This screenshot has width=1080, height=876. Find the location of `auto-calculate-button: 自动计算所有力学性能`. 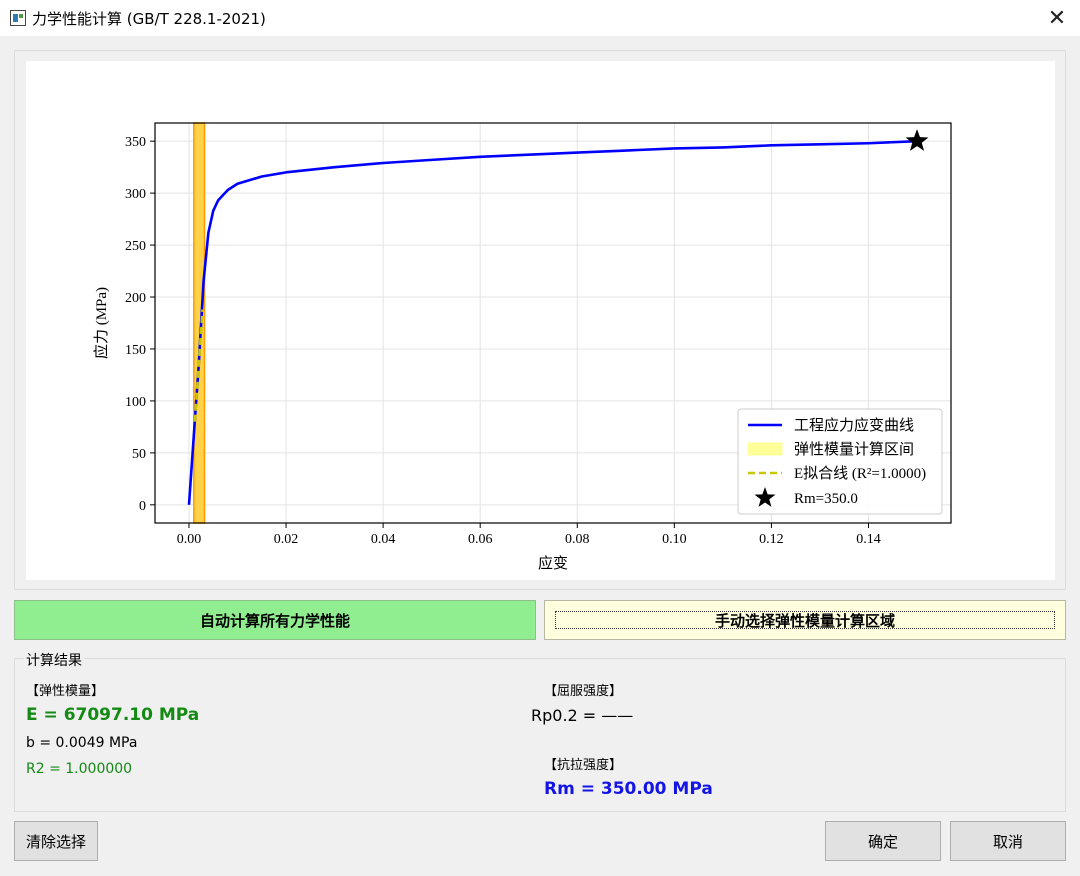

auto-calculate-button: 自动计算所有力学性能 is located at coordinates (275, 620).